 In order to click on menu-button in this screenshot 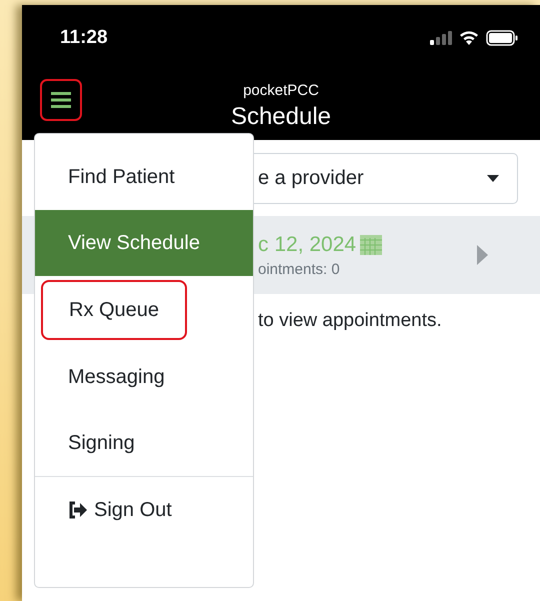, I will do `click(61, 100)`.